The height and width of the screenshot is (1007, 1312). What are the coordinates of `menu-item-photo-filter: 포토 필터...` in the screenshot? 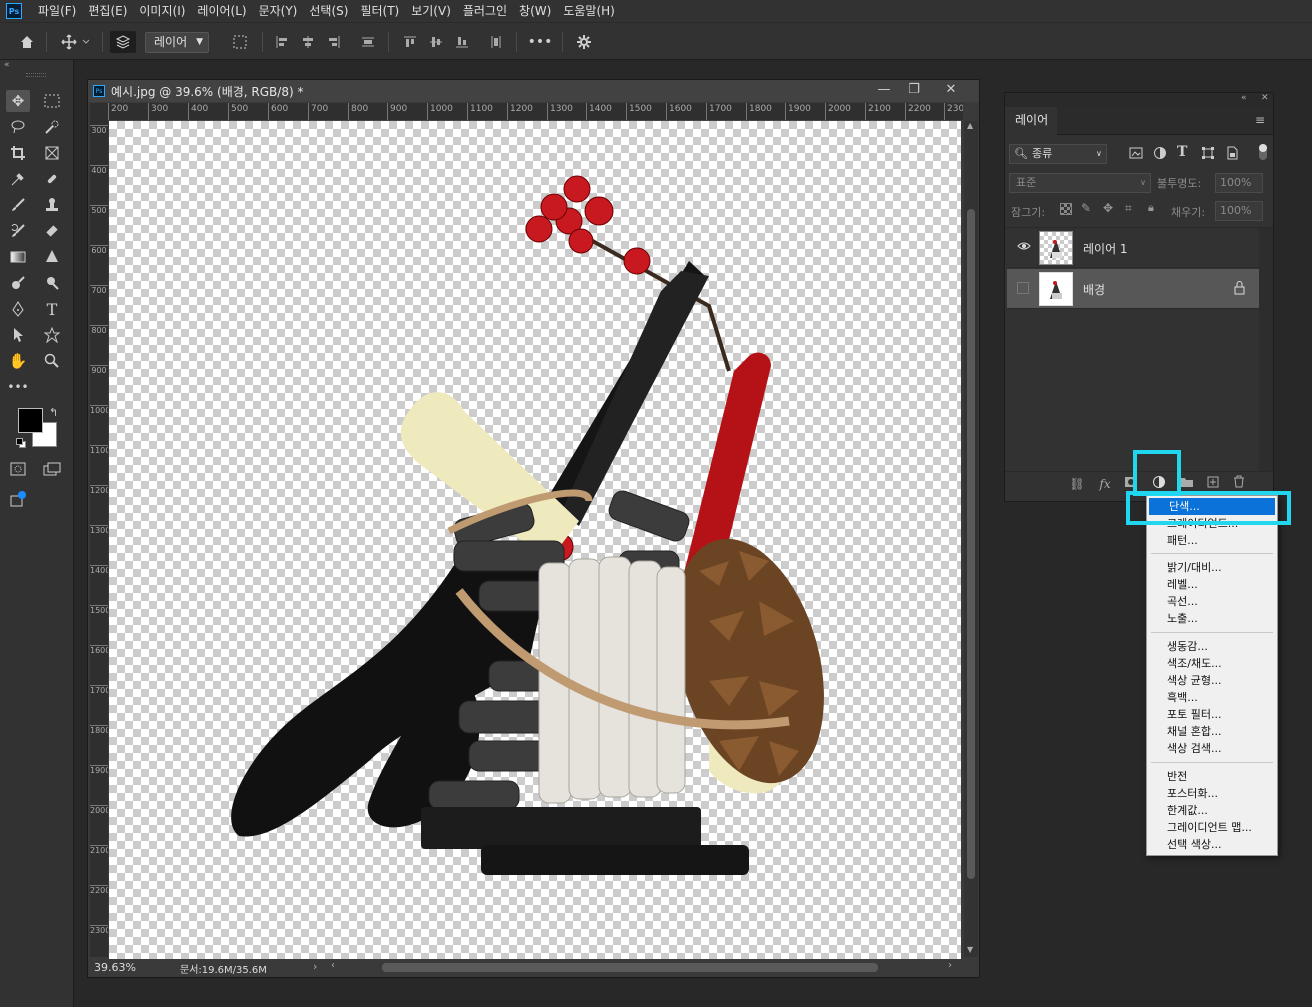 It's located at (1212, 714).